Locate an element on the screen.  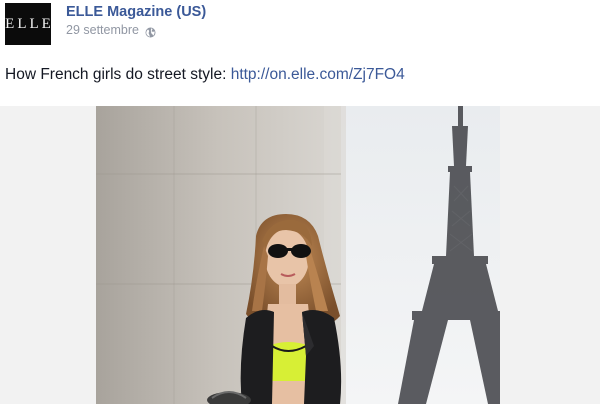
post-header: ELLE ELLE Magazine (US) 29 settembre is located at coordinates (105, 26).